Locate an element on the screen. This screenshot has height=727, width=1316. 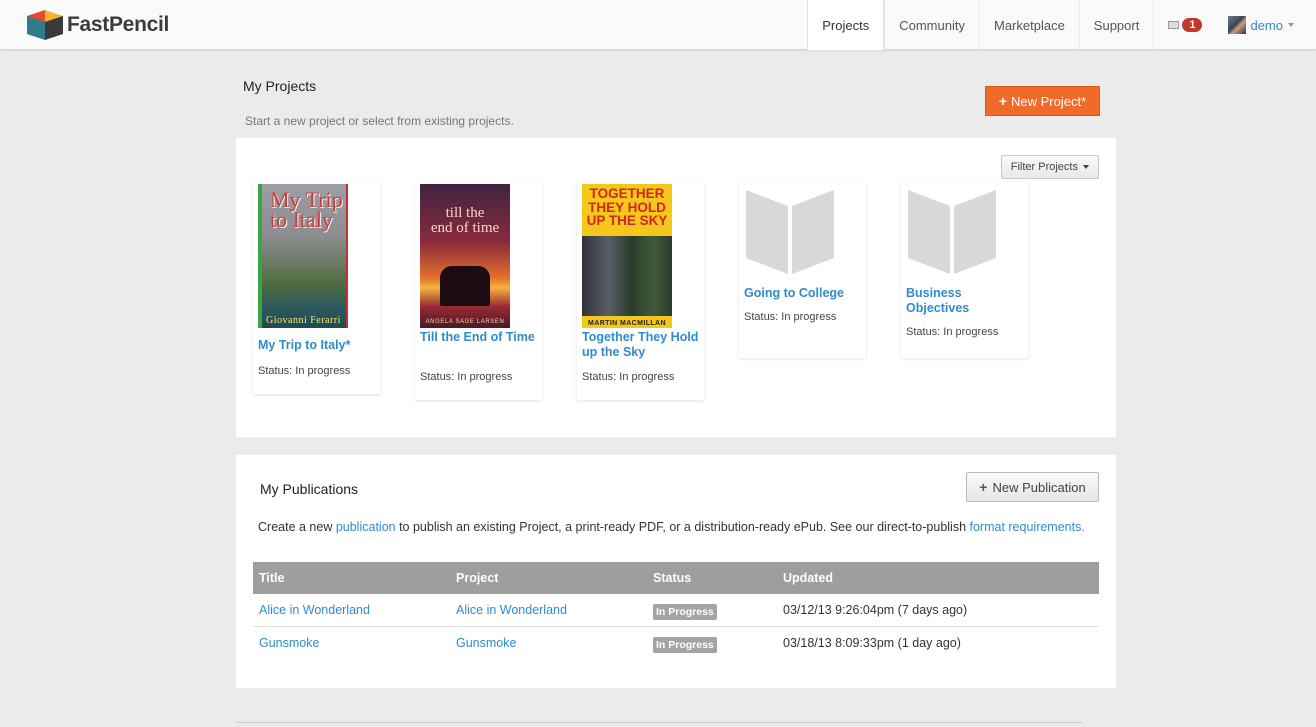
section-title: My Publications is located at coordinates (309, 489).